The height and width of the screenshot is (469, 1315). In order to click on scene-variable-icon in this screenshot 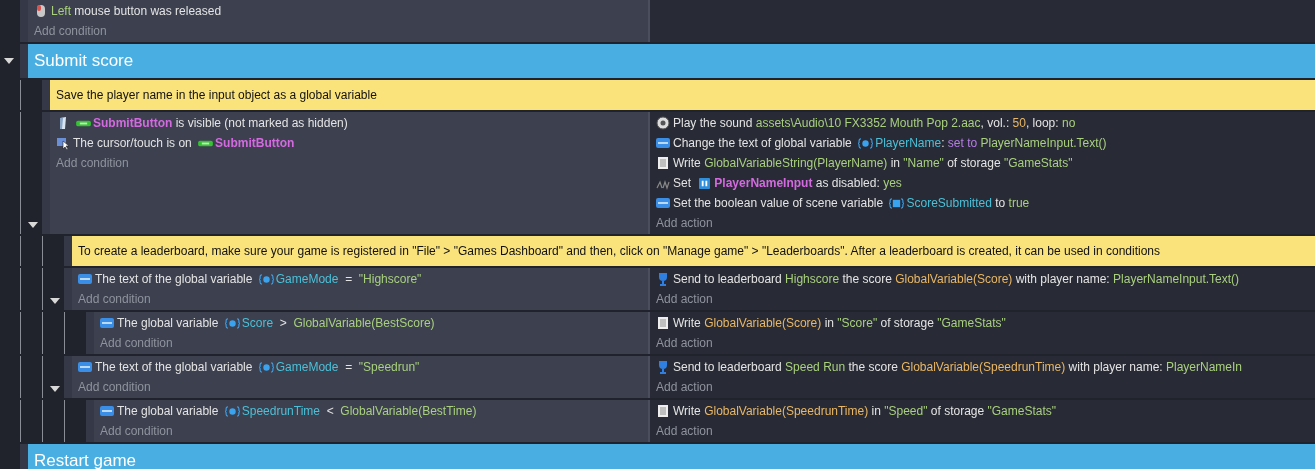, I will do `click(897, 203)`.